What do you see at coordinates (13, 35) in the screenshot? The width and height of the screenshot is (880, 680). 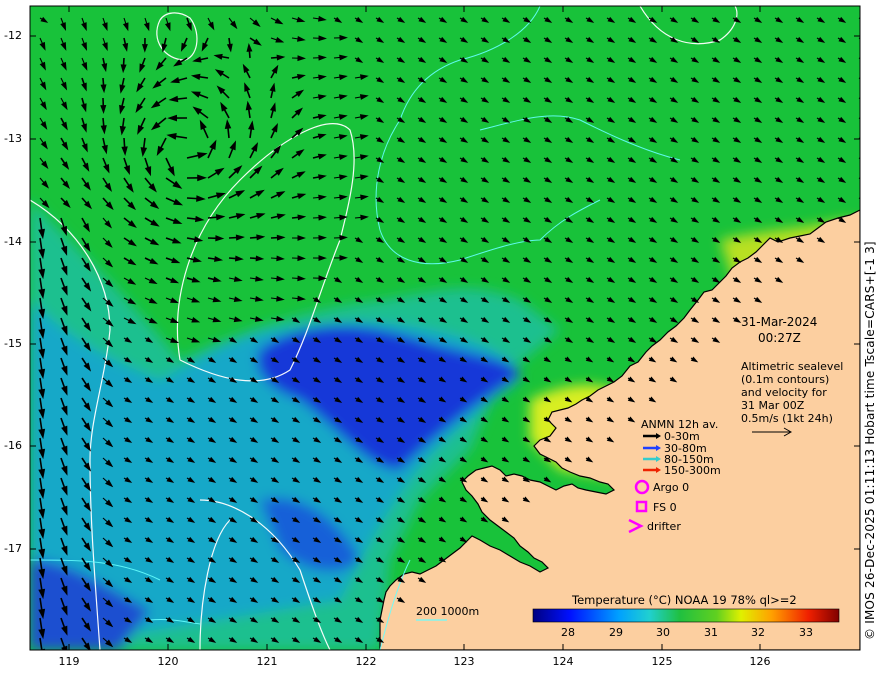 I see `lat-tick: -12` at bounding box center [13, 35].